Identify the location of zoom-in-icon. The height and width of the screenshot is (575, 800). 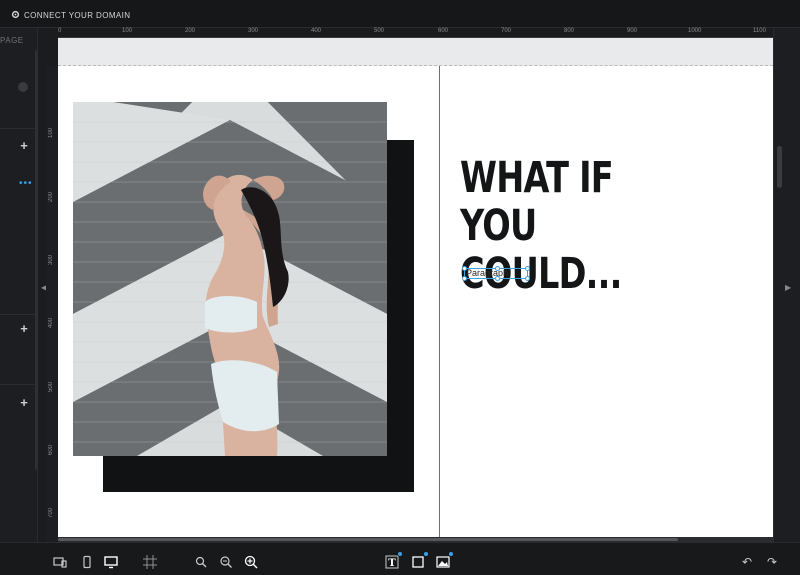
(251, 562).